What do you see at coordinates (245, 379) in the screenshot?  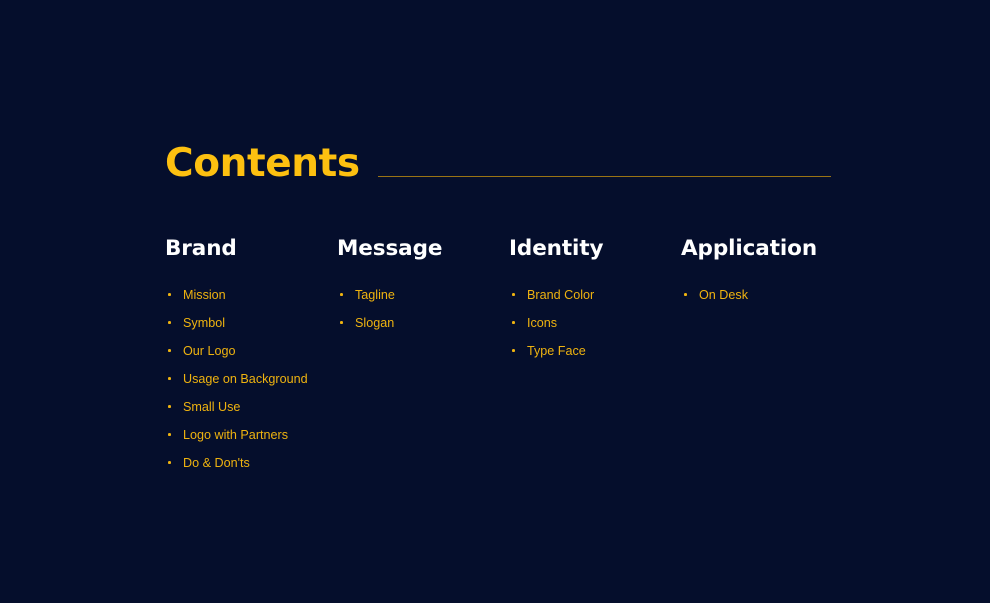 I see `list-item-label: Usage on Background` at bounding box center [245, 379].